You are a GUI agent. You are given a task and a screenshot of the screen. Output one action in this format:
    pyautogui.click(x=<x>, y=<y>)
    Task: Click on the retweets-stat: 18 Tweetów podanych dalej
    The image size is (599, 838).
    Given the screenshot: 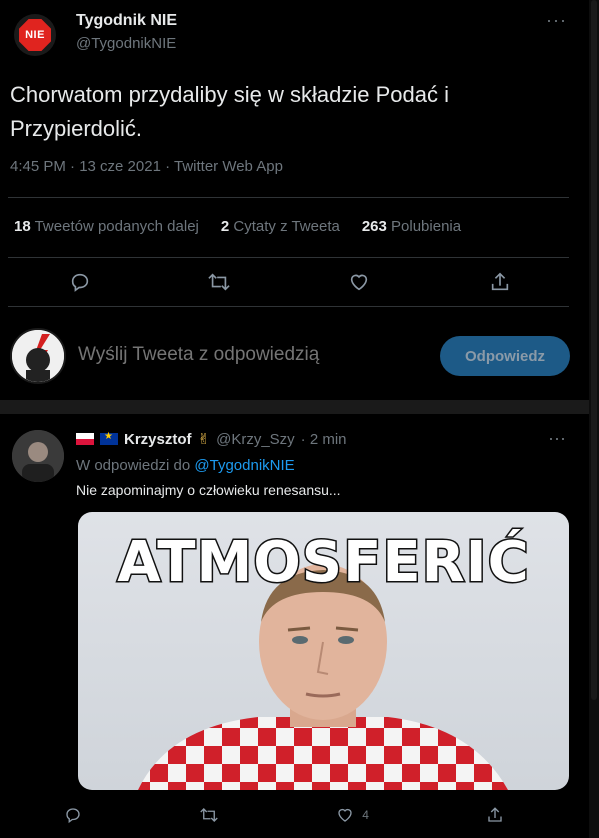 What is the action you would take?
    pyautogui.click(x=106, y=226)
    